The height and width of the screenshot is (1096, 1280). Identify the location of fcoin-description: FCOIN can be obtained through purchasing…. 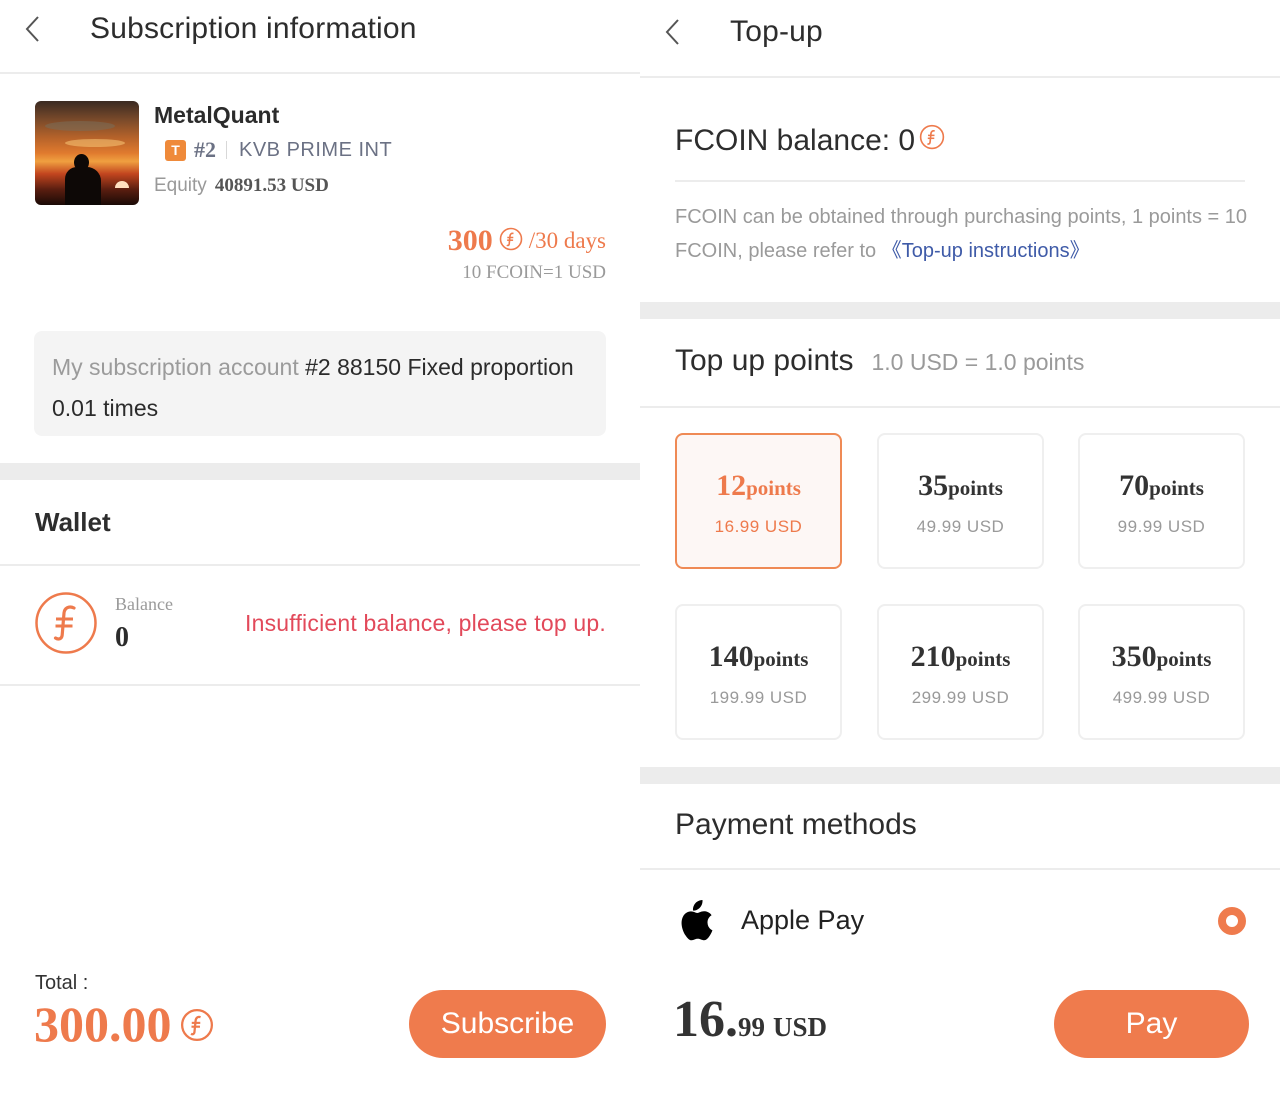
(965, 234).